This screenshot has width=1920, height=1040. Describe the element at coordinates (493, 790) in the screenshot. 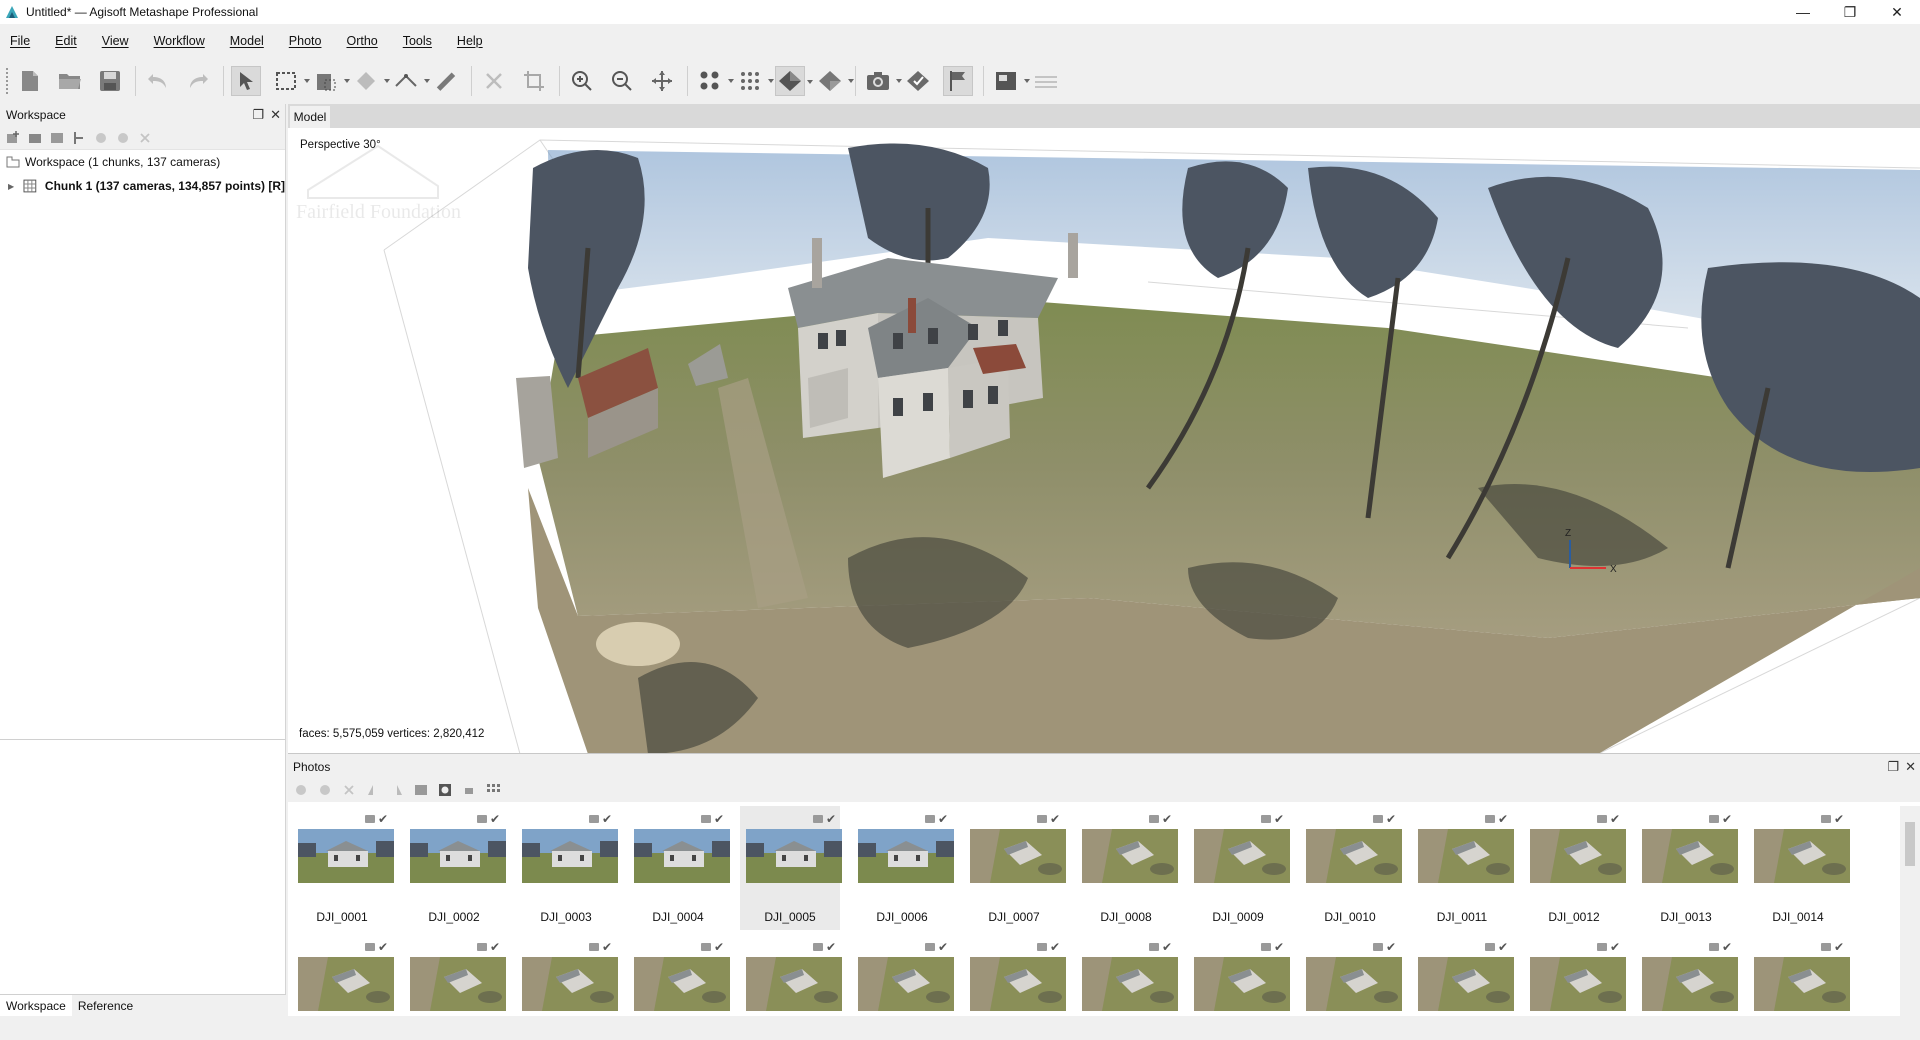

I see `view-mode-icon` at that location.